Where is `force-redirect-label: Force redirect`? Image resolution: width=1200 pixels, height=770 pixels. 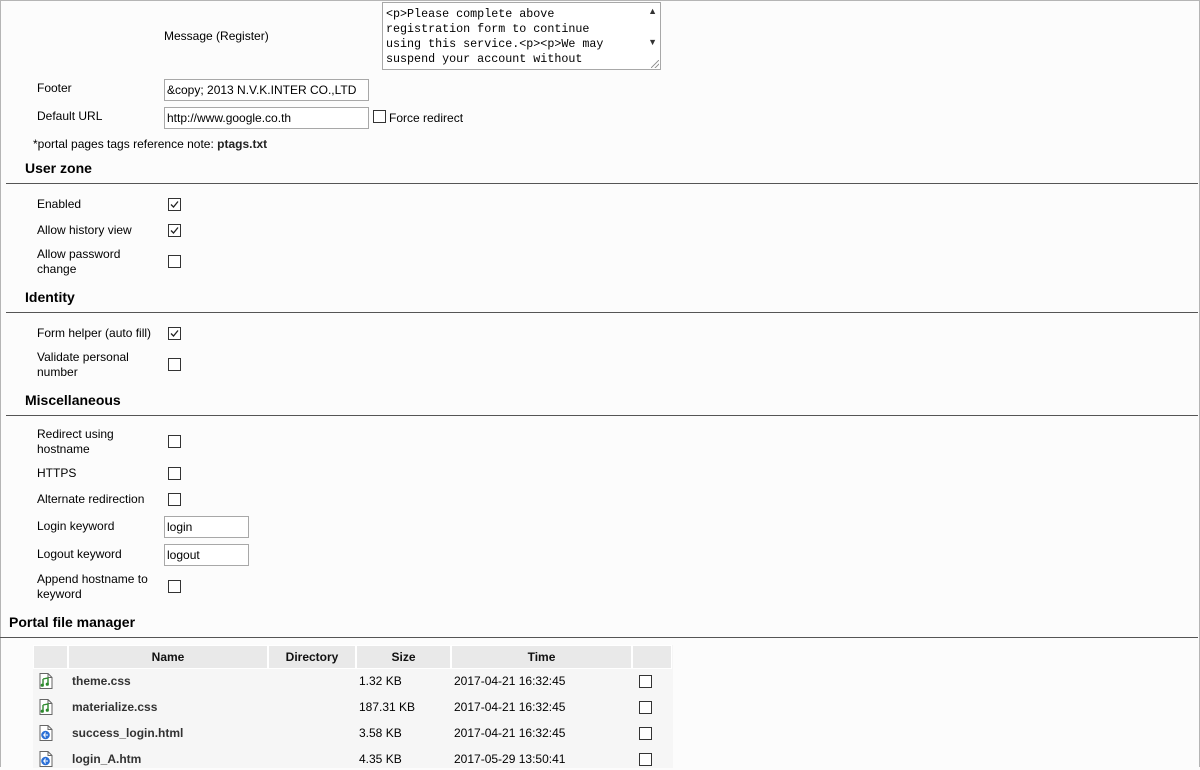
force-redirect-label: Force redirect is located at coordinates (426, 118).